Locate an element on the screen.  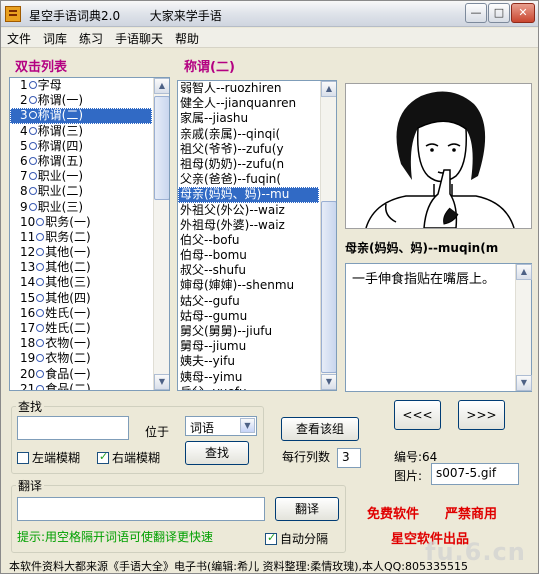
category-list-item: 12 其他(一) is located at coordinates (81, 252).